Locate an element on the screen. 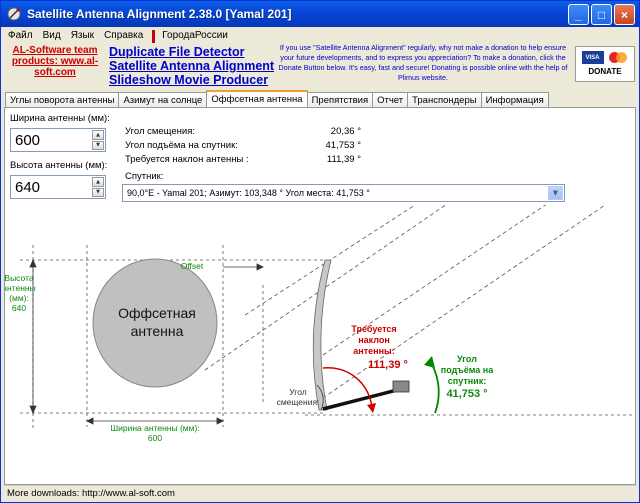 This screenshot has height=503, width=640. visa-icon: VISA is located at coordinates (592, 57).